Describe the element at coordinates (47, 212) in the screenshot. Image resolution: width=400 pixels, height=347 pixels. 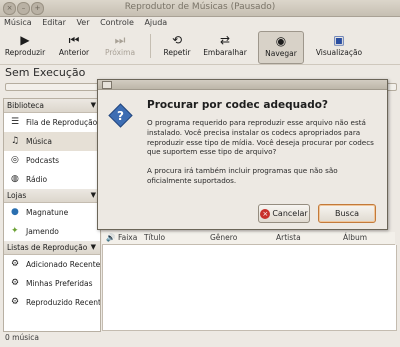
I see `sidebar-item-label: Magnatune` at that location.